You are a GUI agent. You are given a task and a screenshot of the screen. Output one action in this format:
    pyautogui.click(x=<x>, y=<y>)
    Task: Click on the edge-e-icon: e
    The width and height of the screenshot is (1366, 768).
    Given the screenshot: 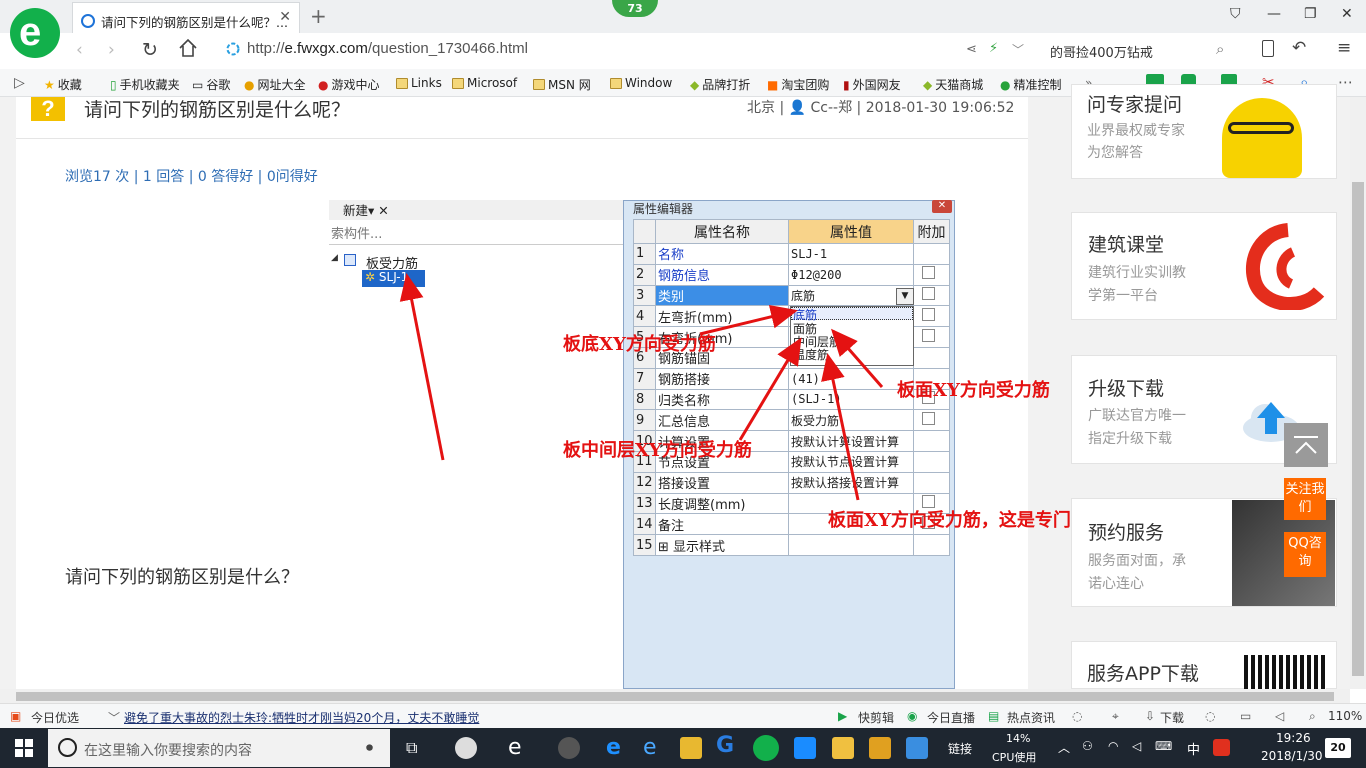 What is the action you would take?
    pyautogui.click(x=515, y=747)
    